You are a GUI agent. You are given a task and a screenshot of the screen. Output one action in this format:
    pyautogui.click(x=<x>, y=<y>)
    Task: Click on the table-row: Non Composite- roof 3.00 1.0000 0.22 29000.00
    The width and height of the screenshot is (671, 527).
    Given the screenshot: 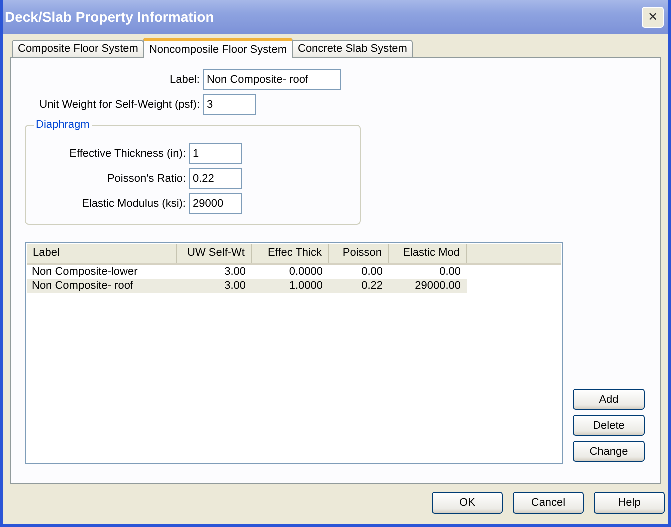 What is the action you would take?
    pyautogui.click(x=247, y=286)
    